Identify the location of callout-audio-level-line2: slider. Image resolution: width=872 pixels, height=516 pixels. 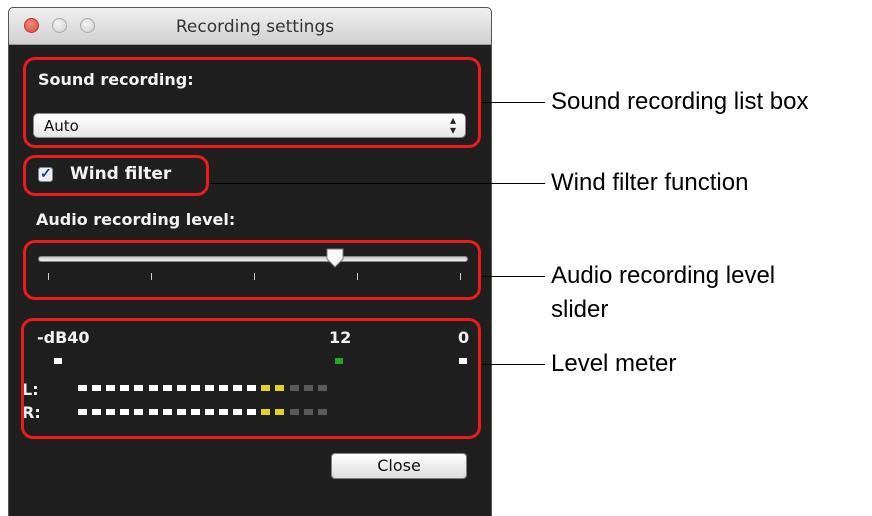
(580, 309).